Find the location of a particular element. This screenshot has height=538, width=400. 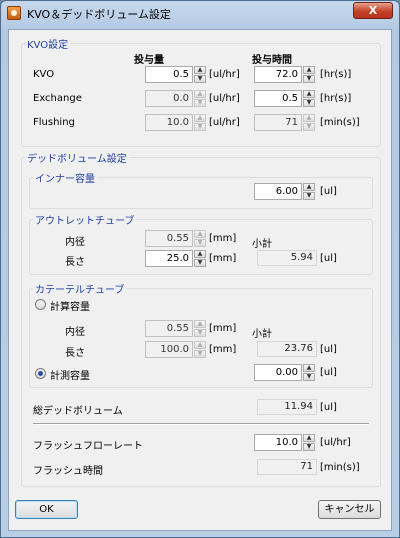

flush-rate-input: 10.0 is located at coordinates (278, 442).